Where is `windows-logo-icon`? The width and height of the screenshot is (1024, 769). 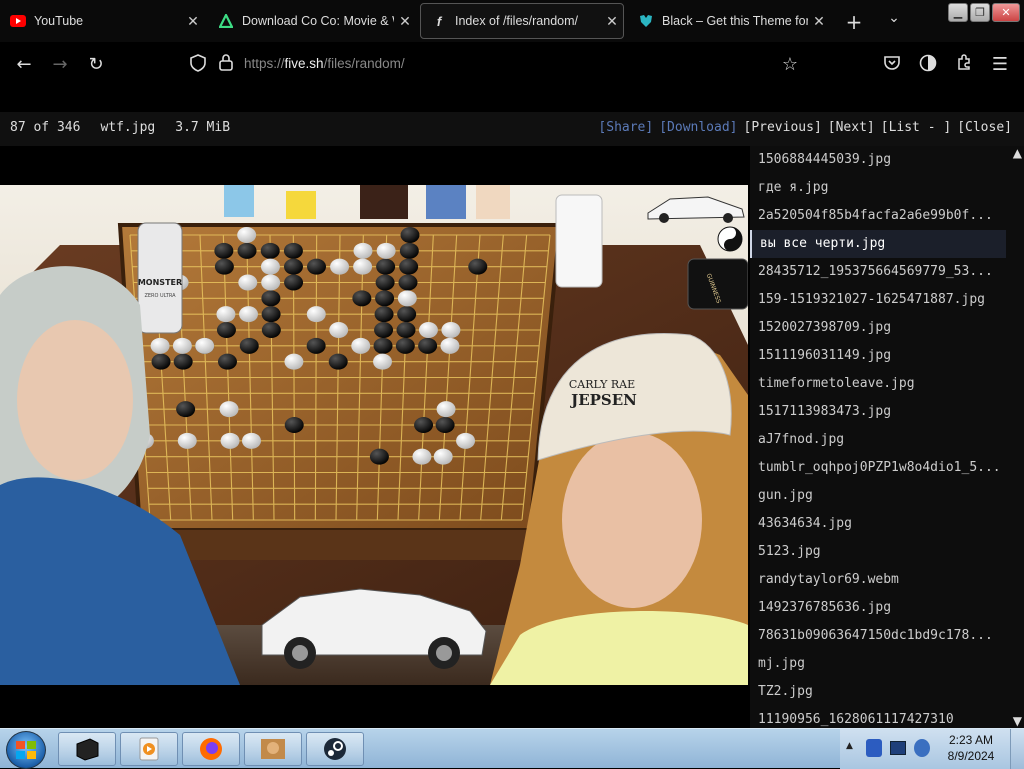 windows-logo-icon is located at coordinates (26, 750).